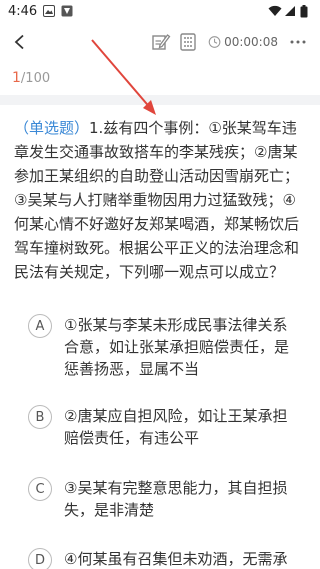  I want to click on more-button, so click(298, 42).